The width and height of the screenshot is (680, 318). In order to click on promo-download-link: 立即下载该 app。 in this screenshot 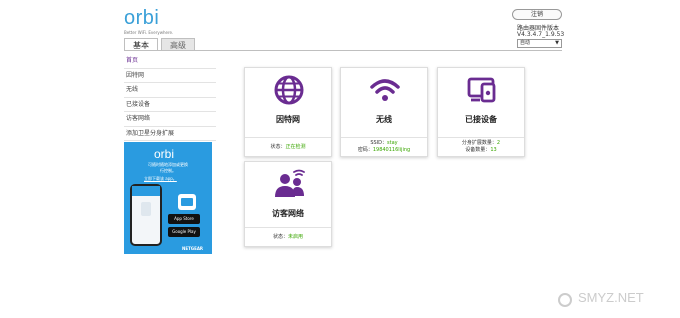, I will do `click(160, 179)`.